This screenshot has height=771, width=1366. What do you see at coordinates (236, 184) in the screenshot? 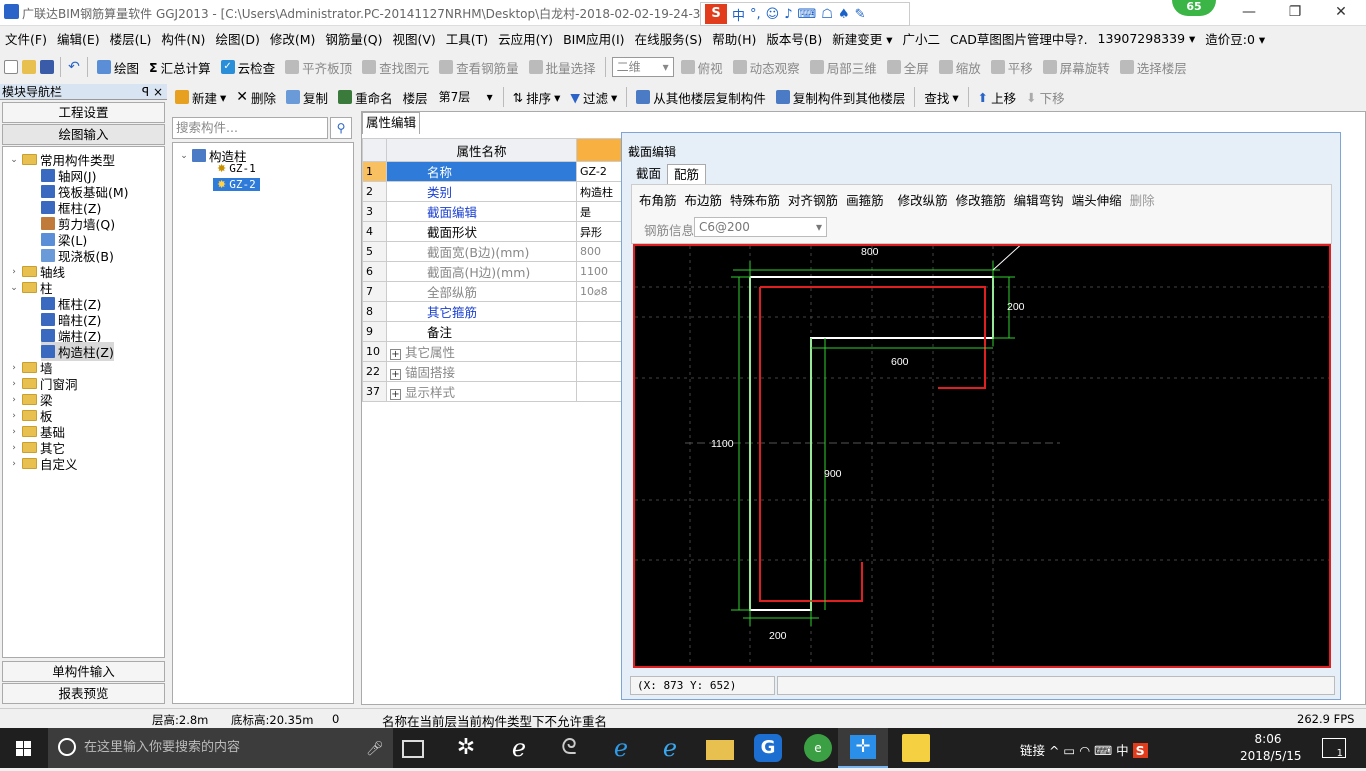
I see `component-item-selected: ✸ GZ-2` at bounding box center [236, 184].